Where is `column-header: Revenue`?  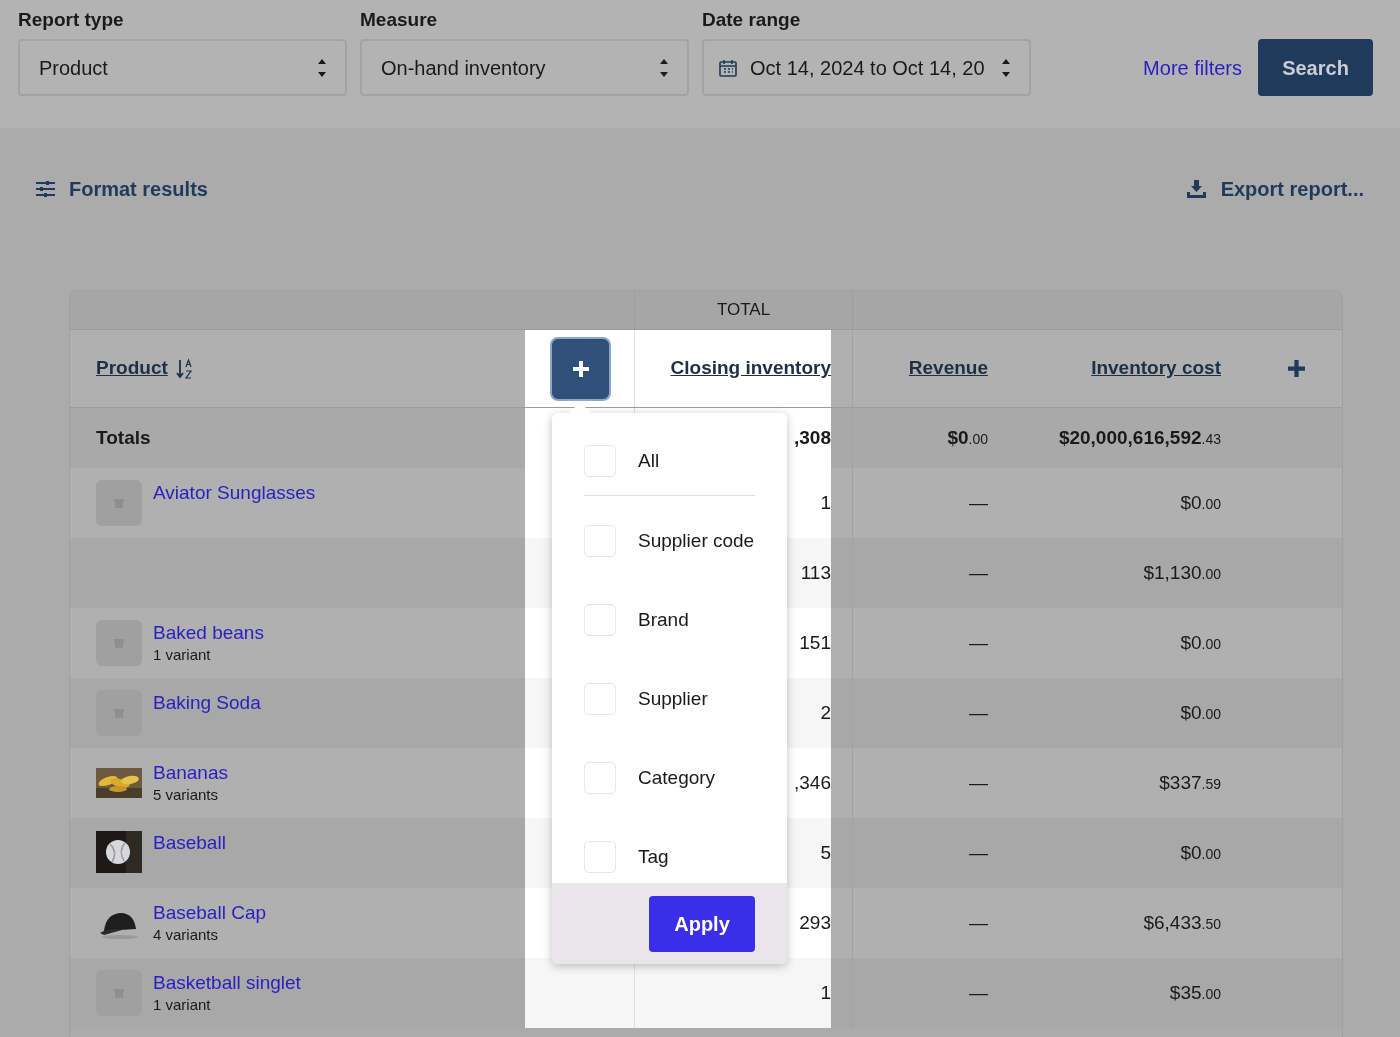 column-header: Revenue is located at coordinates (948, 368).